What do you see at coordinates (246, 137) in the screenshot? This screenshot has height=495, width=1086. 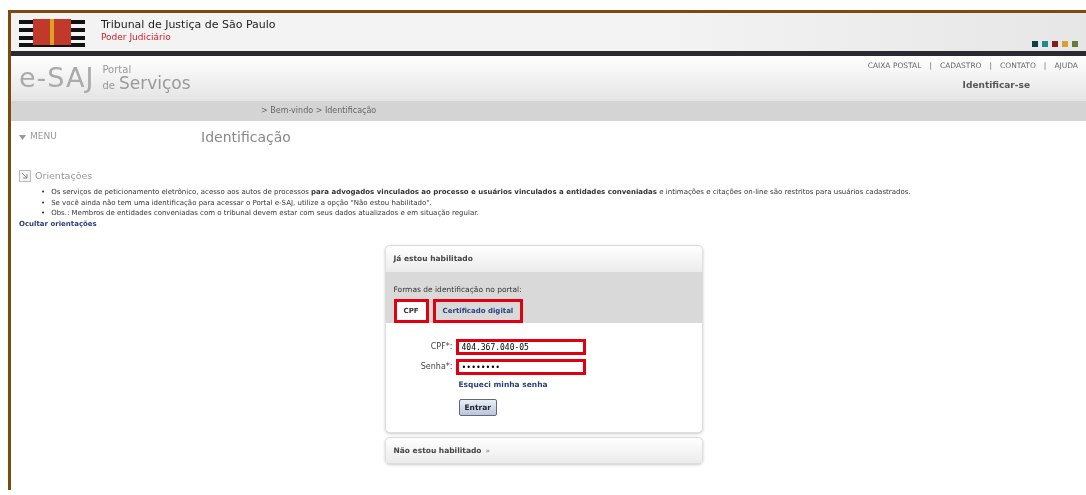 I see `page-title: Identificação` at bounding box center [246, 137].